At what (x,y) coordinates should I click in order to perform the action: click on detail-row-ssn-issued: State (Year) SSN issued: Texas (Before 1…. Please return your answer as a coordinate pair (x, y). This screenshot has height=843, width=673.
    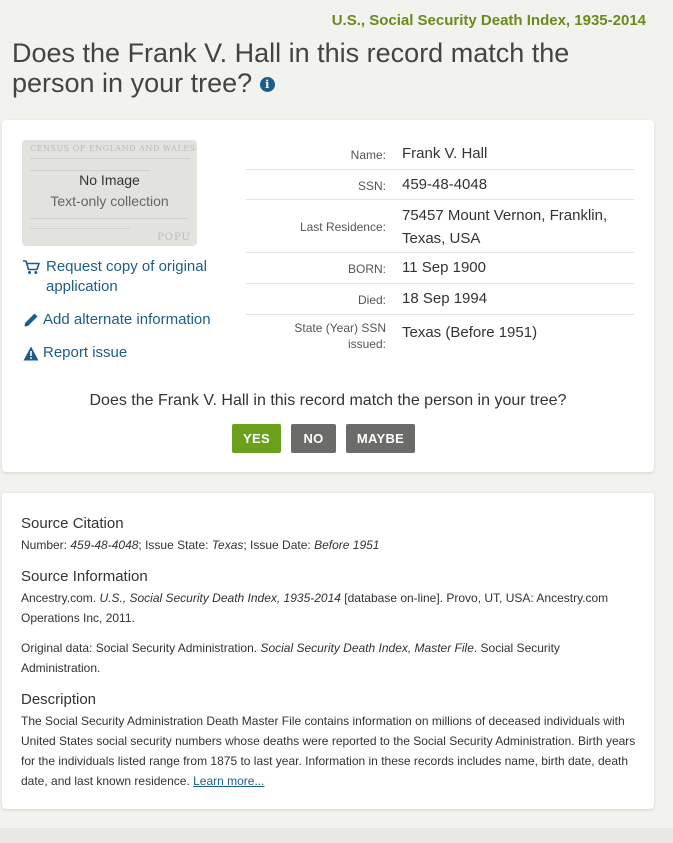
    Looking at the image, I should click on (440, 335).